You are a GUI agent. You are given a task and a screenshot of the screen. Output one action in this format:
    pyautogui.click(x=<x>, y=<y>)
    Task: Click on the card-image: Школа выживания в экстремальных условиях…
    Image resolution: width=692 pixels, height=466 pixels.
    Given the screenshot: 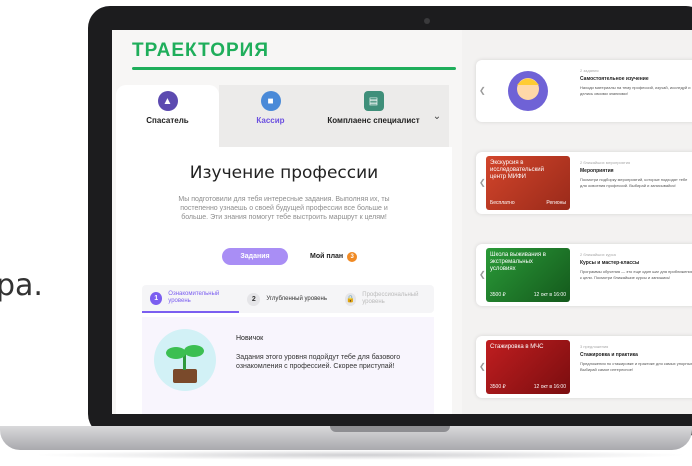 What is the action you would take?
    pyautogui.click(x=528, y=275)
    